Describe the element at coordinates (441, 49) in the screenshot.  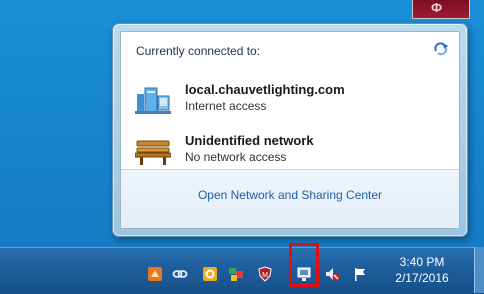
I see `refresh-icon` at that location.